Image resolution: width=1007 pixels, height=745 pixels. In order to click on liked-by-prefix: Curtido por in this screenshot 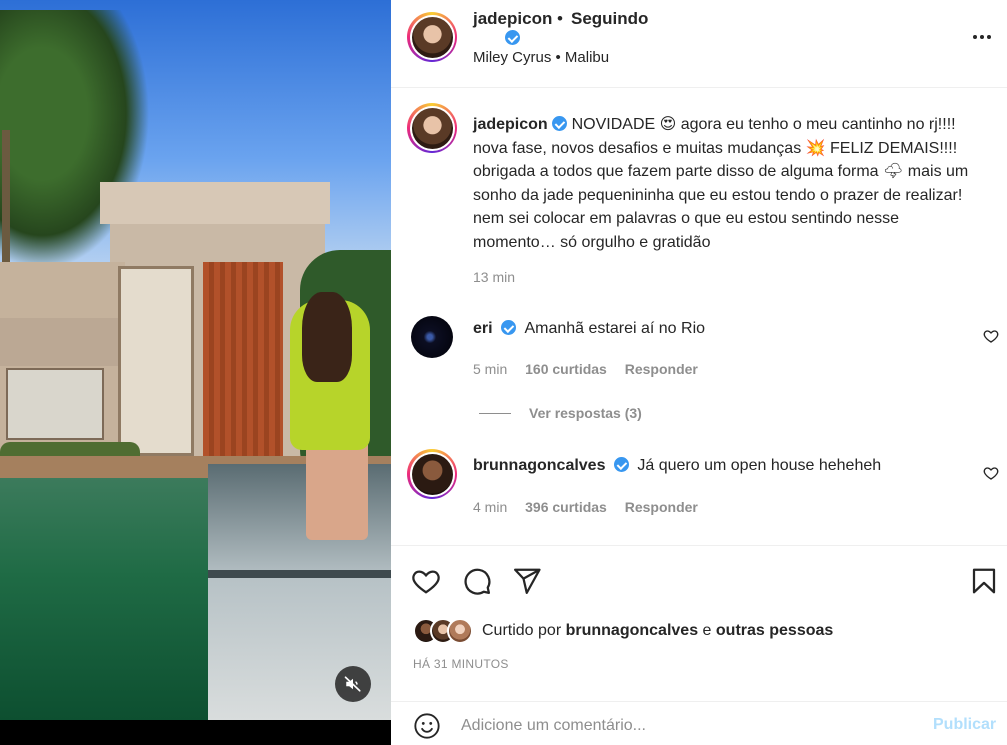, I will do `click(522, 630)`.